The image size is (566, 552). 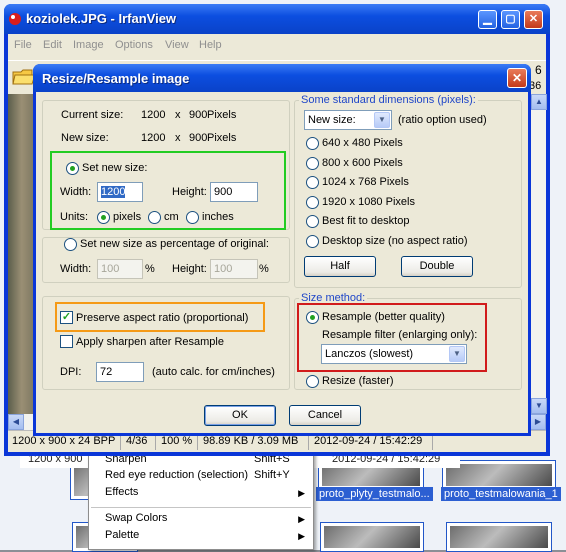 What do you see at coordinates (362, 143) in the screenshot?
I see `dim-640-label: 640 x 480 Pixels` at bounding box center [362, 143].